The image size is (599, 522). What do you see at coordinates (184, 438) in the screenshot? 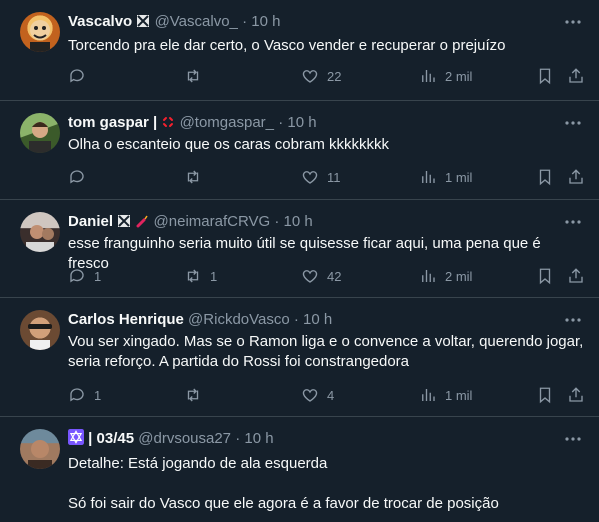
I see `user-handle: @drvsousa27` at bounding box center [184, 438].